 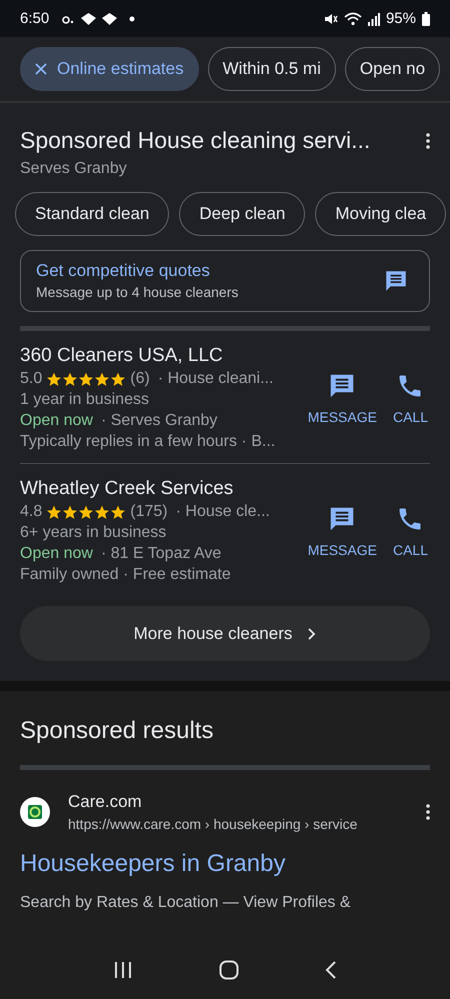 I want to click on filter-chip: Open no, so click(x=392, y=69).